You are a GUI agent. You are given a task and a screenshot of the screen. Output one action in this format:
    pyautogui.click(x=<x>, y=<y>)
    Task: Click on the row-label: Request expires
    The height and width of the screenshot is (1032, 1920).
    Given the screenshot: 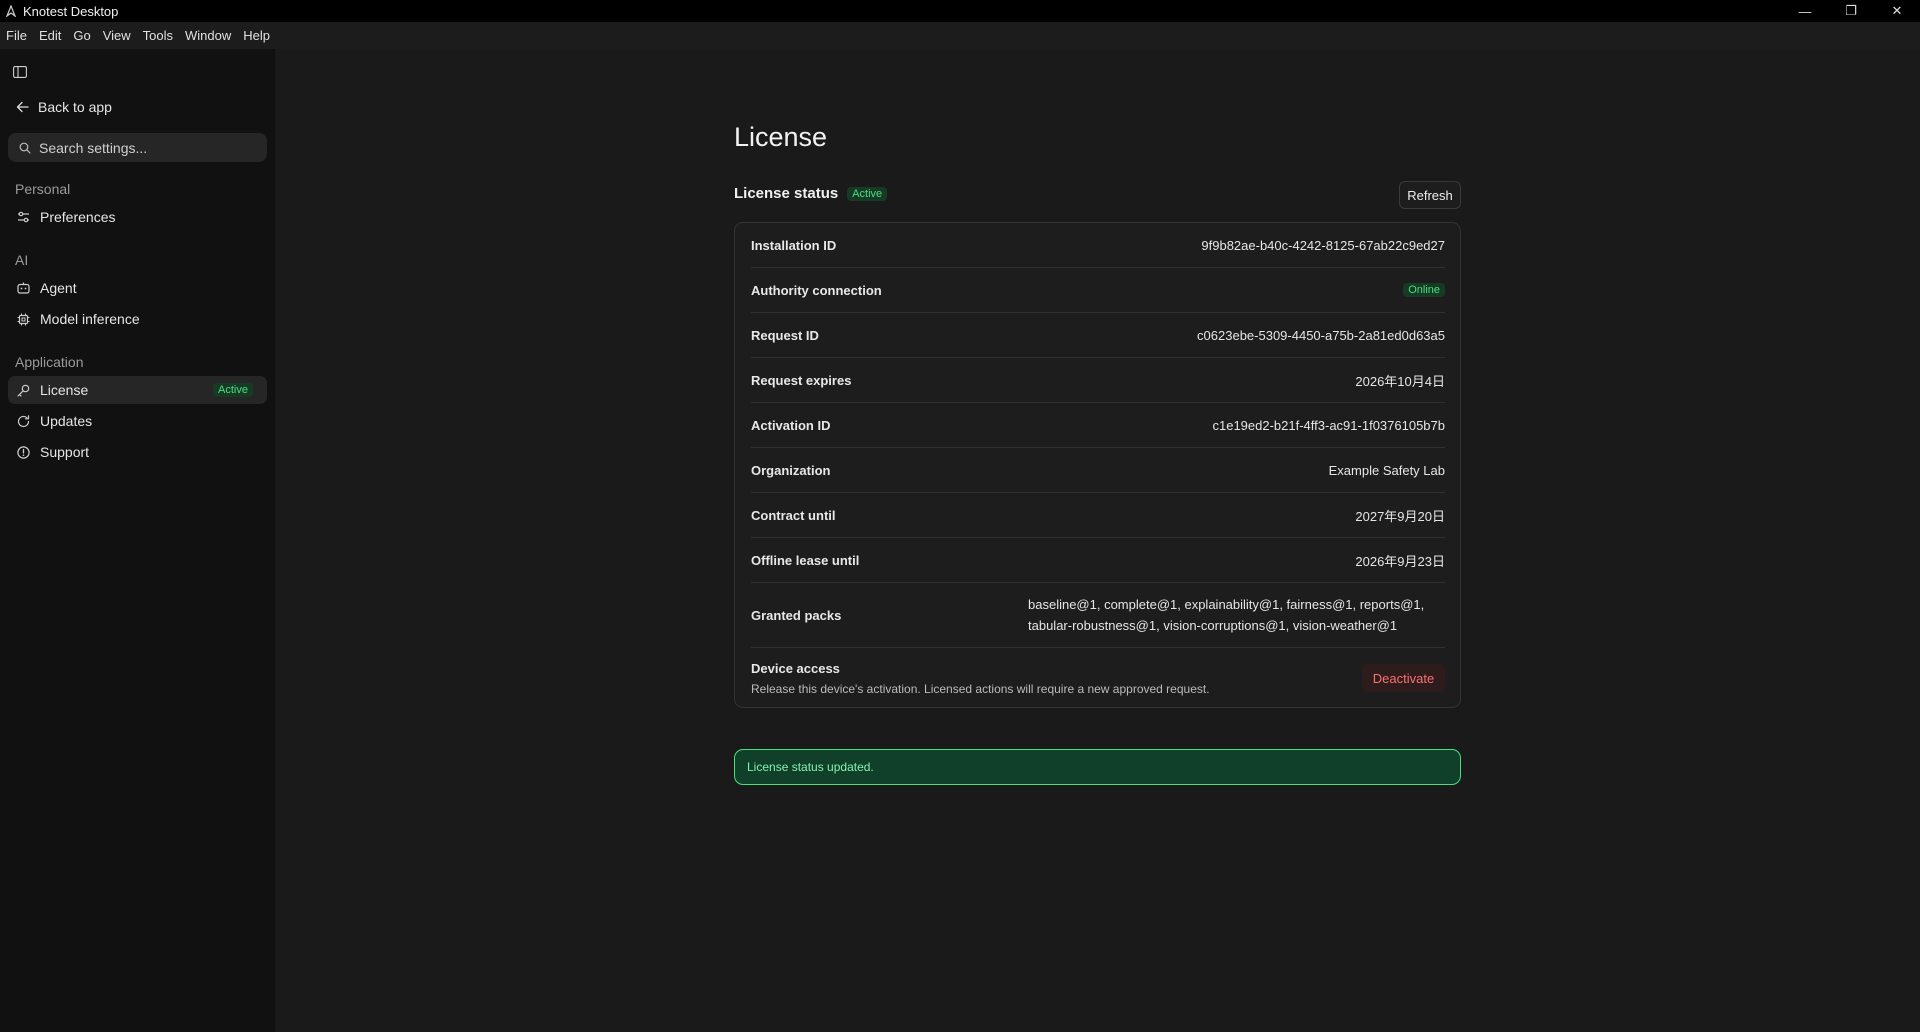 What is the action you would take?
    pyautogui.click(x=801, y=380)
    